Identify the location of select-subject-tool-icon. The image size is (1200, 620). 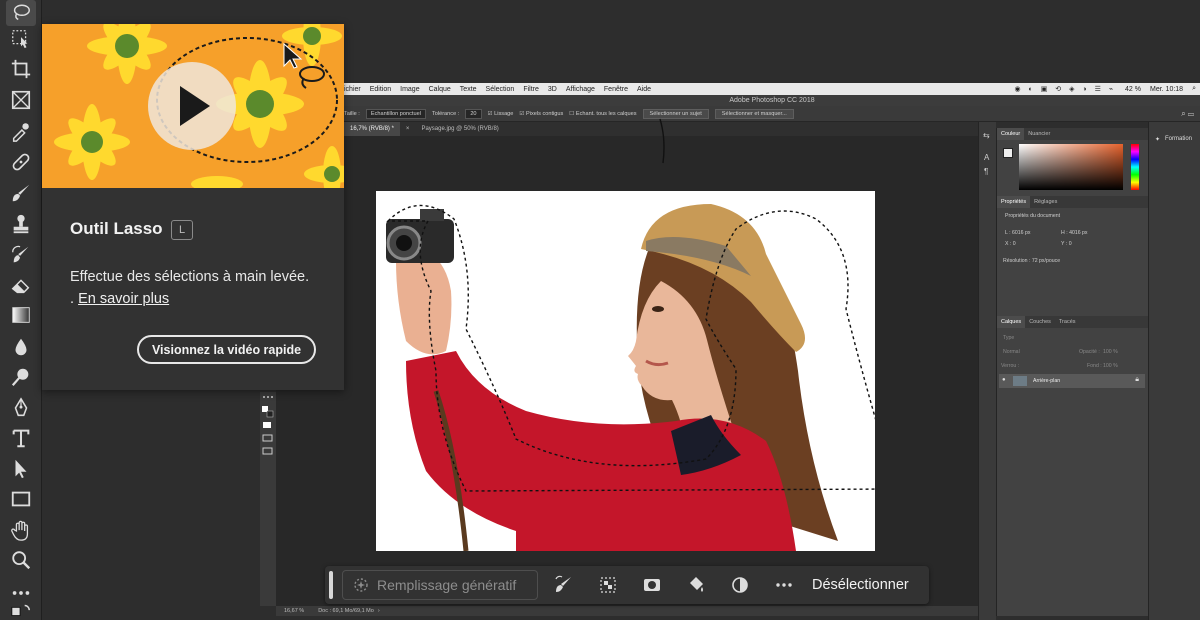
(21, 39).